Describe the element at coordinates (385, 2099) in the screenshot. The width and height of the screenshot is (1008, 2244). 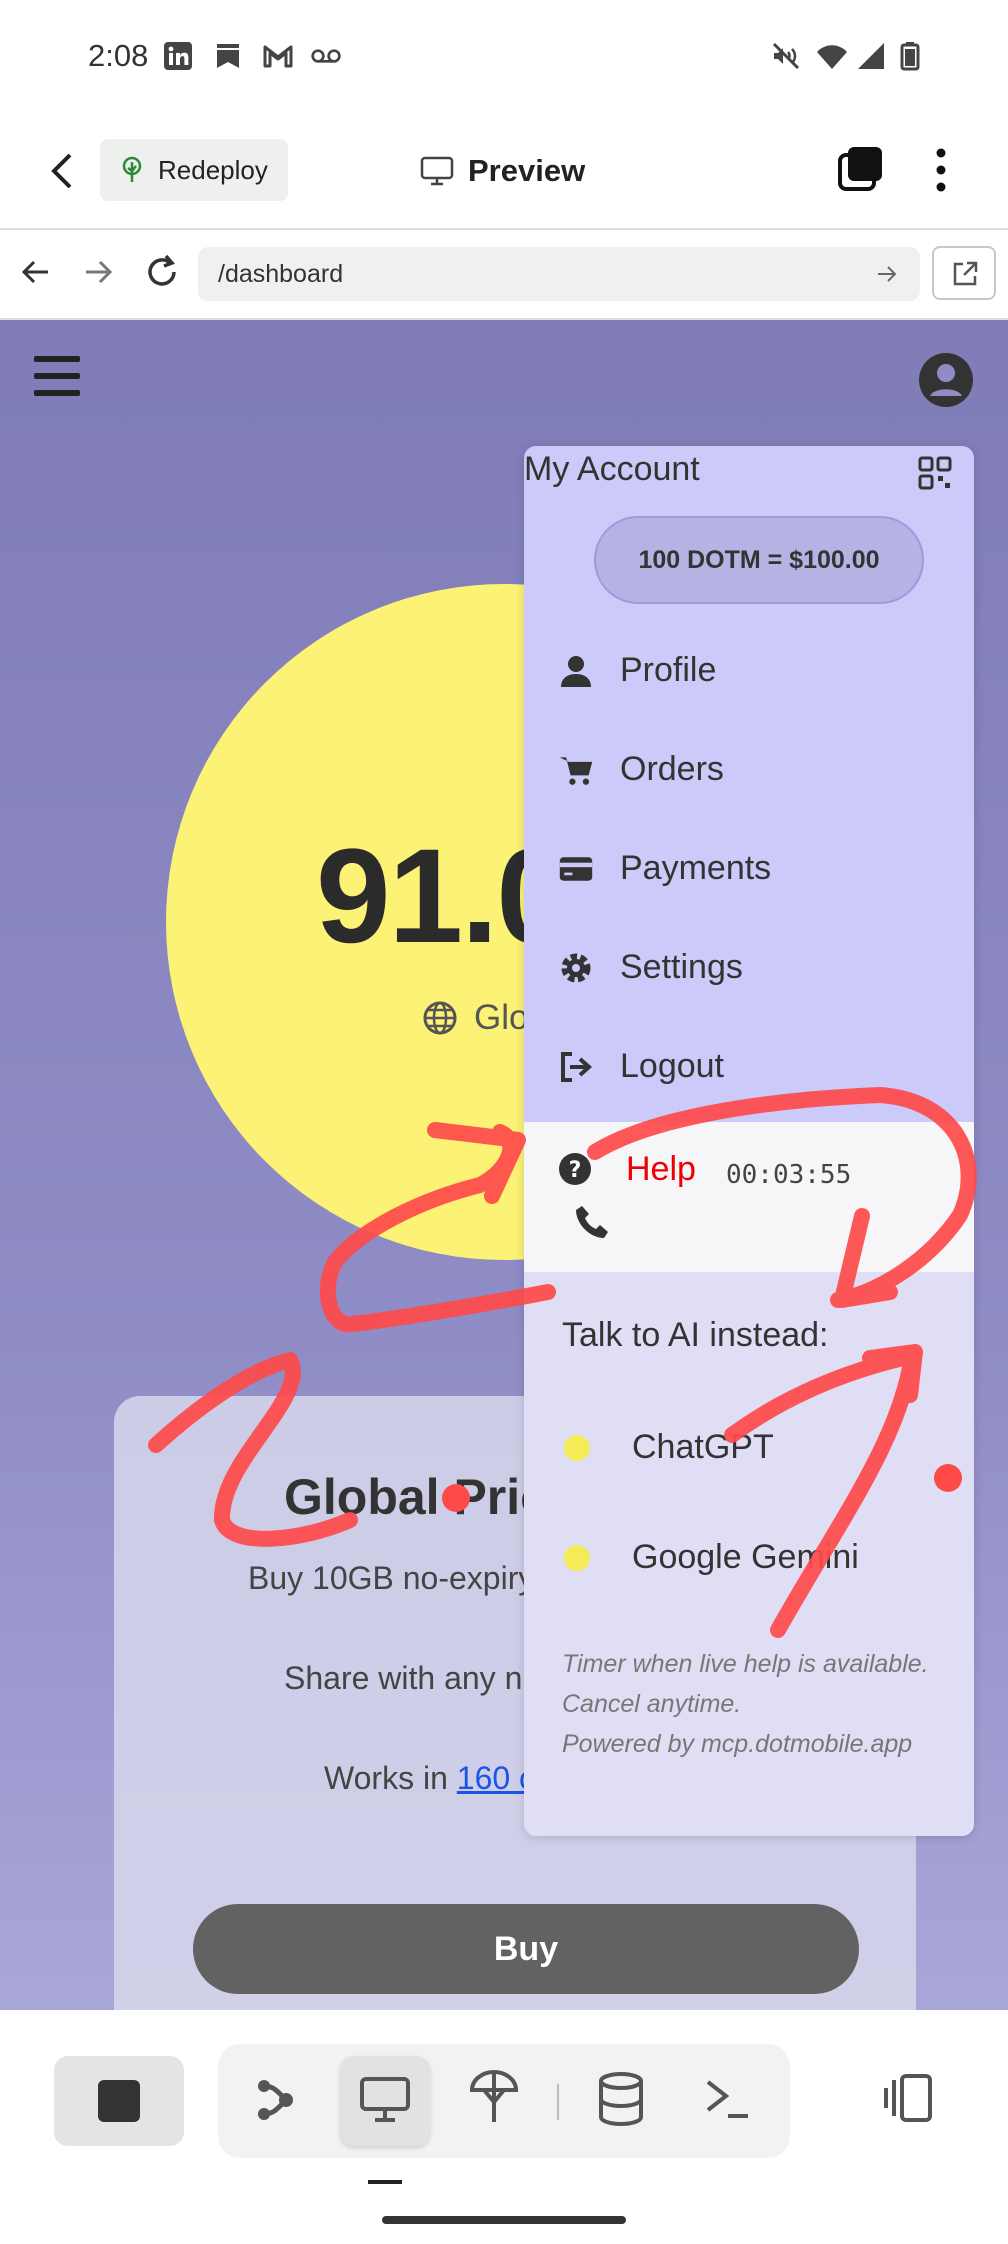
I see `preview-monitor-icon` at that location.